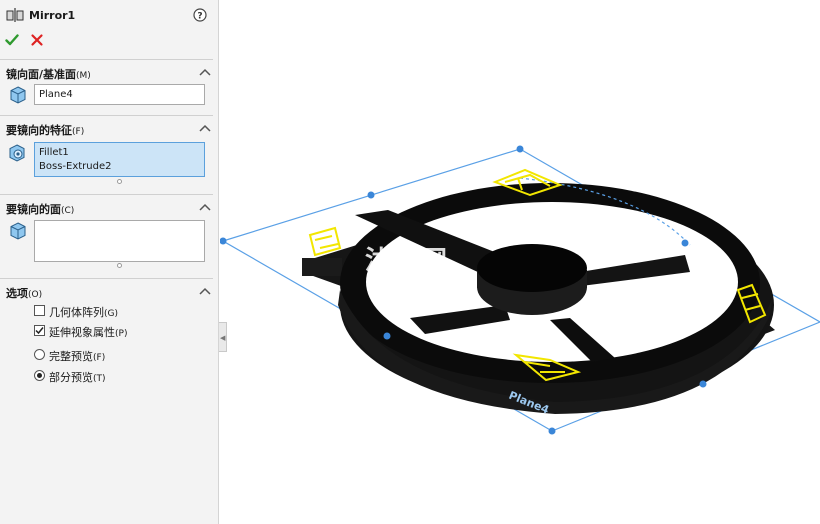 This screenshot has width=820, height=524. I want to click on mirror-plane-hotkey: (M), so click(83, 76).